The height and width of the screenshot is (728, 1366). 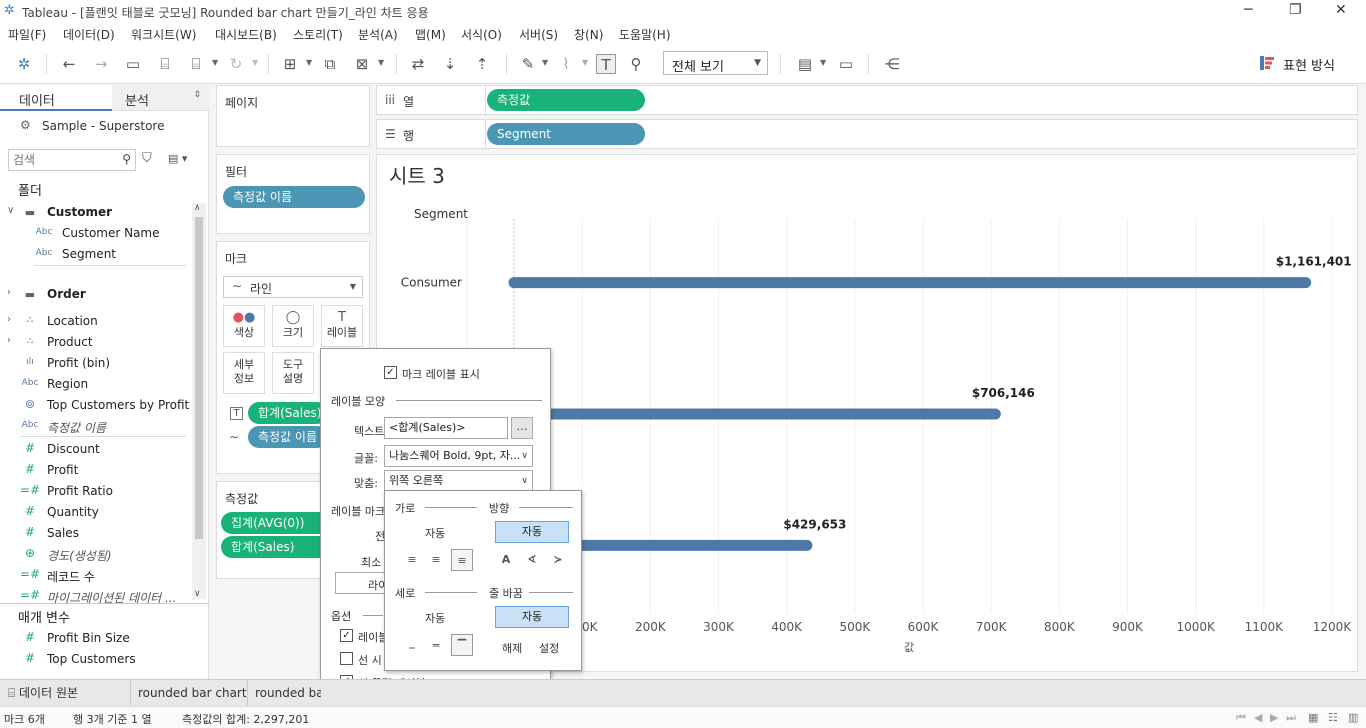 What do you see at coordinates (412, 560) in the screenshot?
I see `align-left-icon: ≡` at bounding box center [412, 560].